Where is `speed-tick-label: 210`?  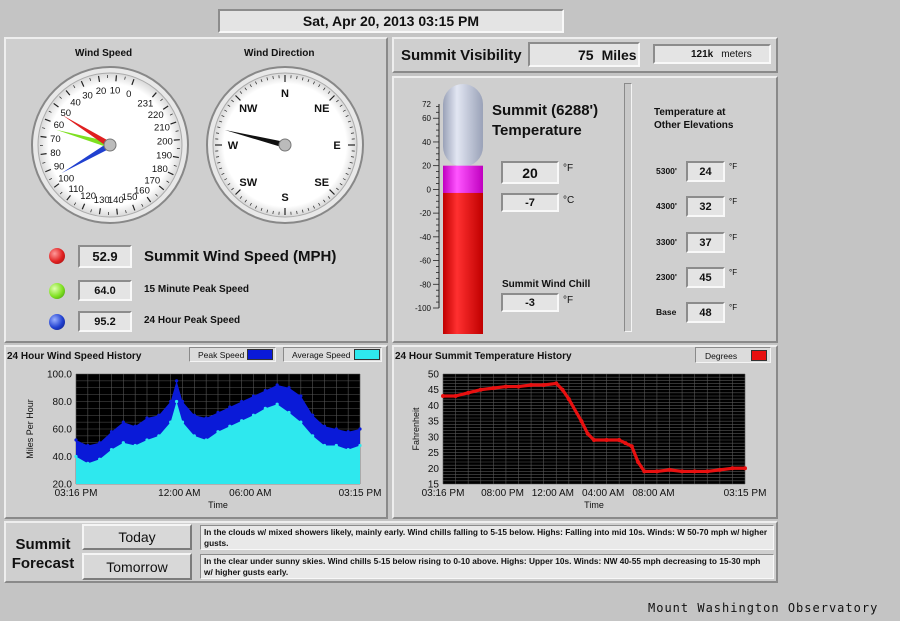
speed-tick-label: 210 is located at coordinates (162, 128).